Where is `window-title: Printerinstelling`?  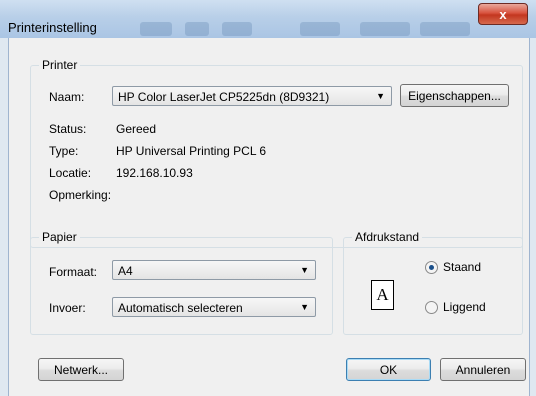
window-title: Printerinstelling is located at coordinates (52, 27).